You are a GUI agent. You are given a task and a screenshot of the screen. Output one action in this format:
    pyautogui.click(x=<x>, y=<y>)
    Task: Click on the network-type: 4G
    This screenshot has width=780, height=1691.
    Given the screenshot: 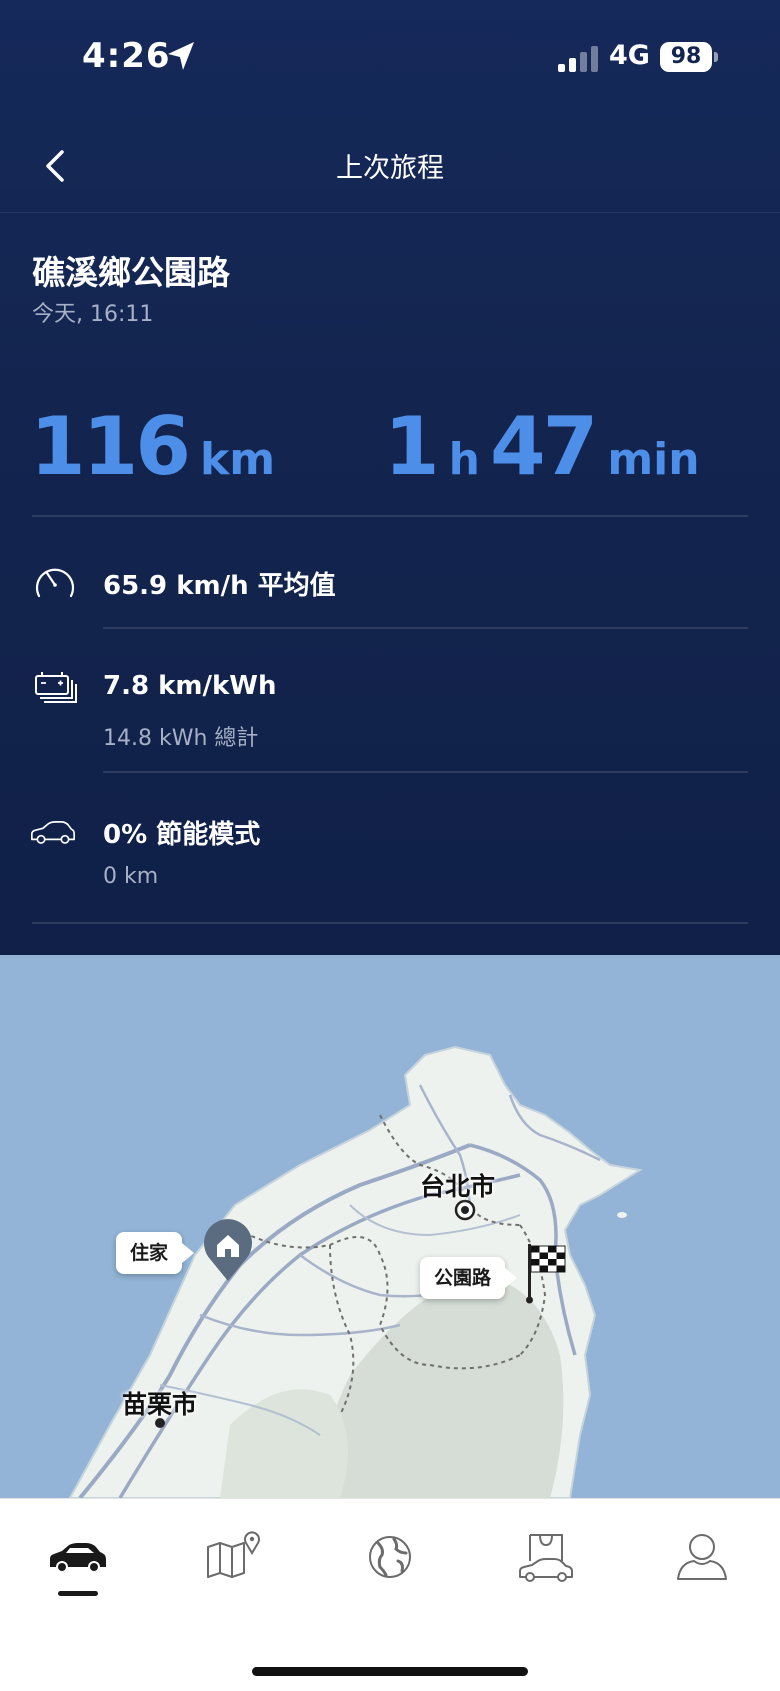 What is the action you would take?
    pyautogui.click(x=629, y=55)
    